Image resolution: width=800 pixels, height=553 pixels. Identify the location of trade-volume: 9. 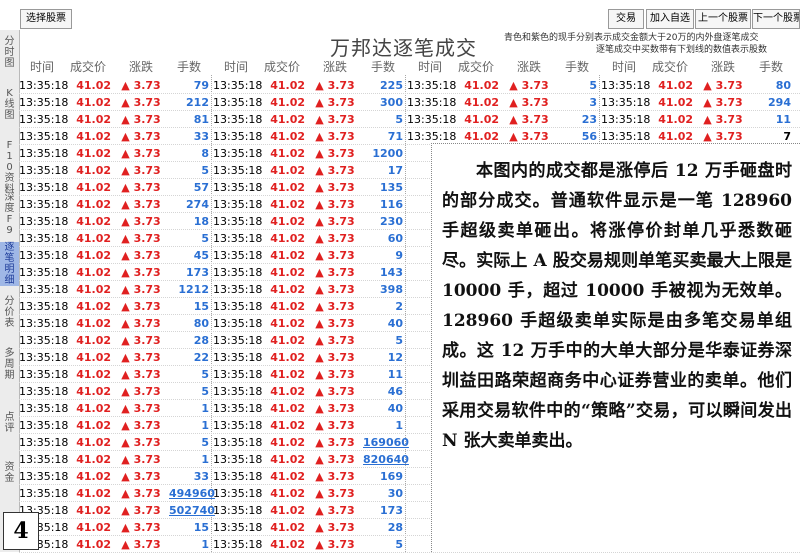
(399, 255).